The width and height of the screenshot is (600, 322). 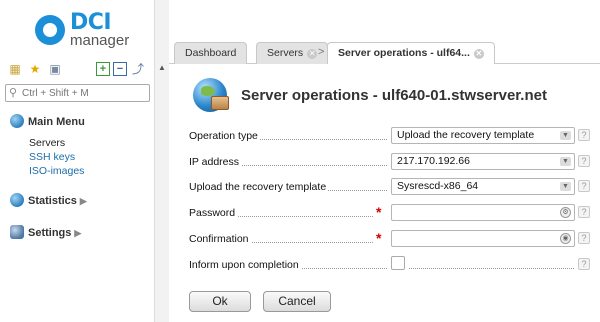 What do you see at coordinates (297, 301) in the screenshot?
I see `cancel-button: Cancel` at bounding box center [297, 301].